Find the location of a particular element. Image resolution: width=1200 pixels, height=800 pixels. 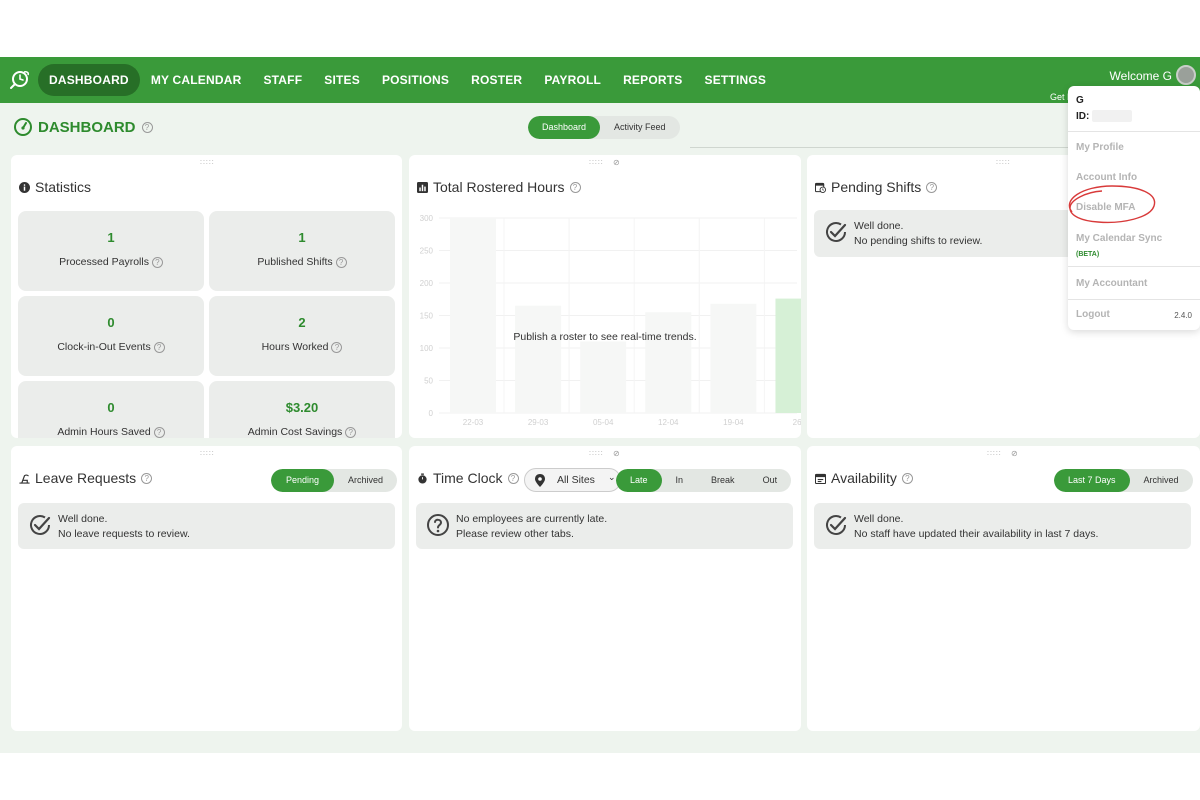

stat-label: Hours Worked ? is located at coordinates (302, 347).